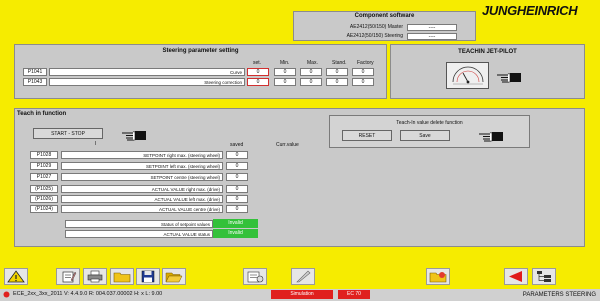  I want to click on column-header-curr-value: Curr.value, so click(287, 145).